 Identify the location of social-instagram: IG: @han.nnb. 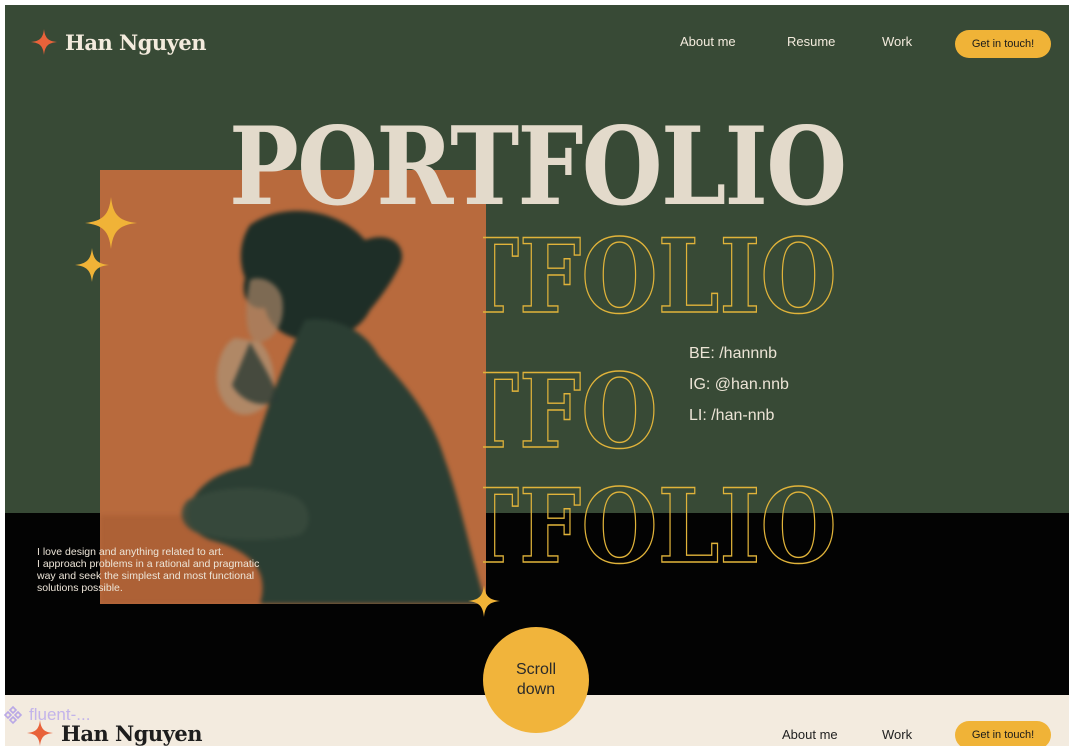
(739, 385).